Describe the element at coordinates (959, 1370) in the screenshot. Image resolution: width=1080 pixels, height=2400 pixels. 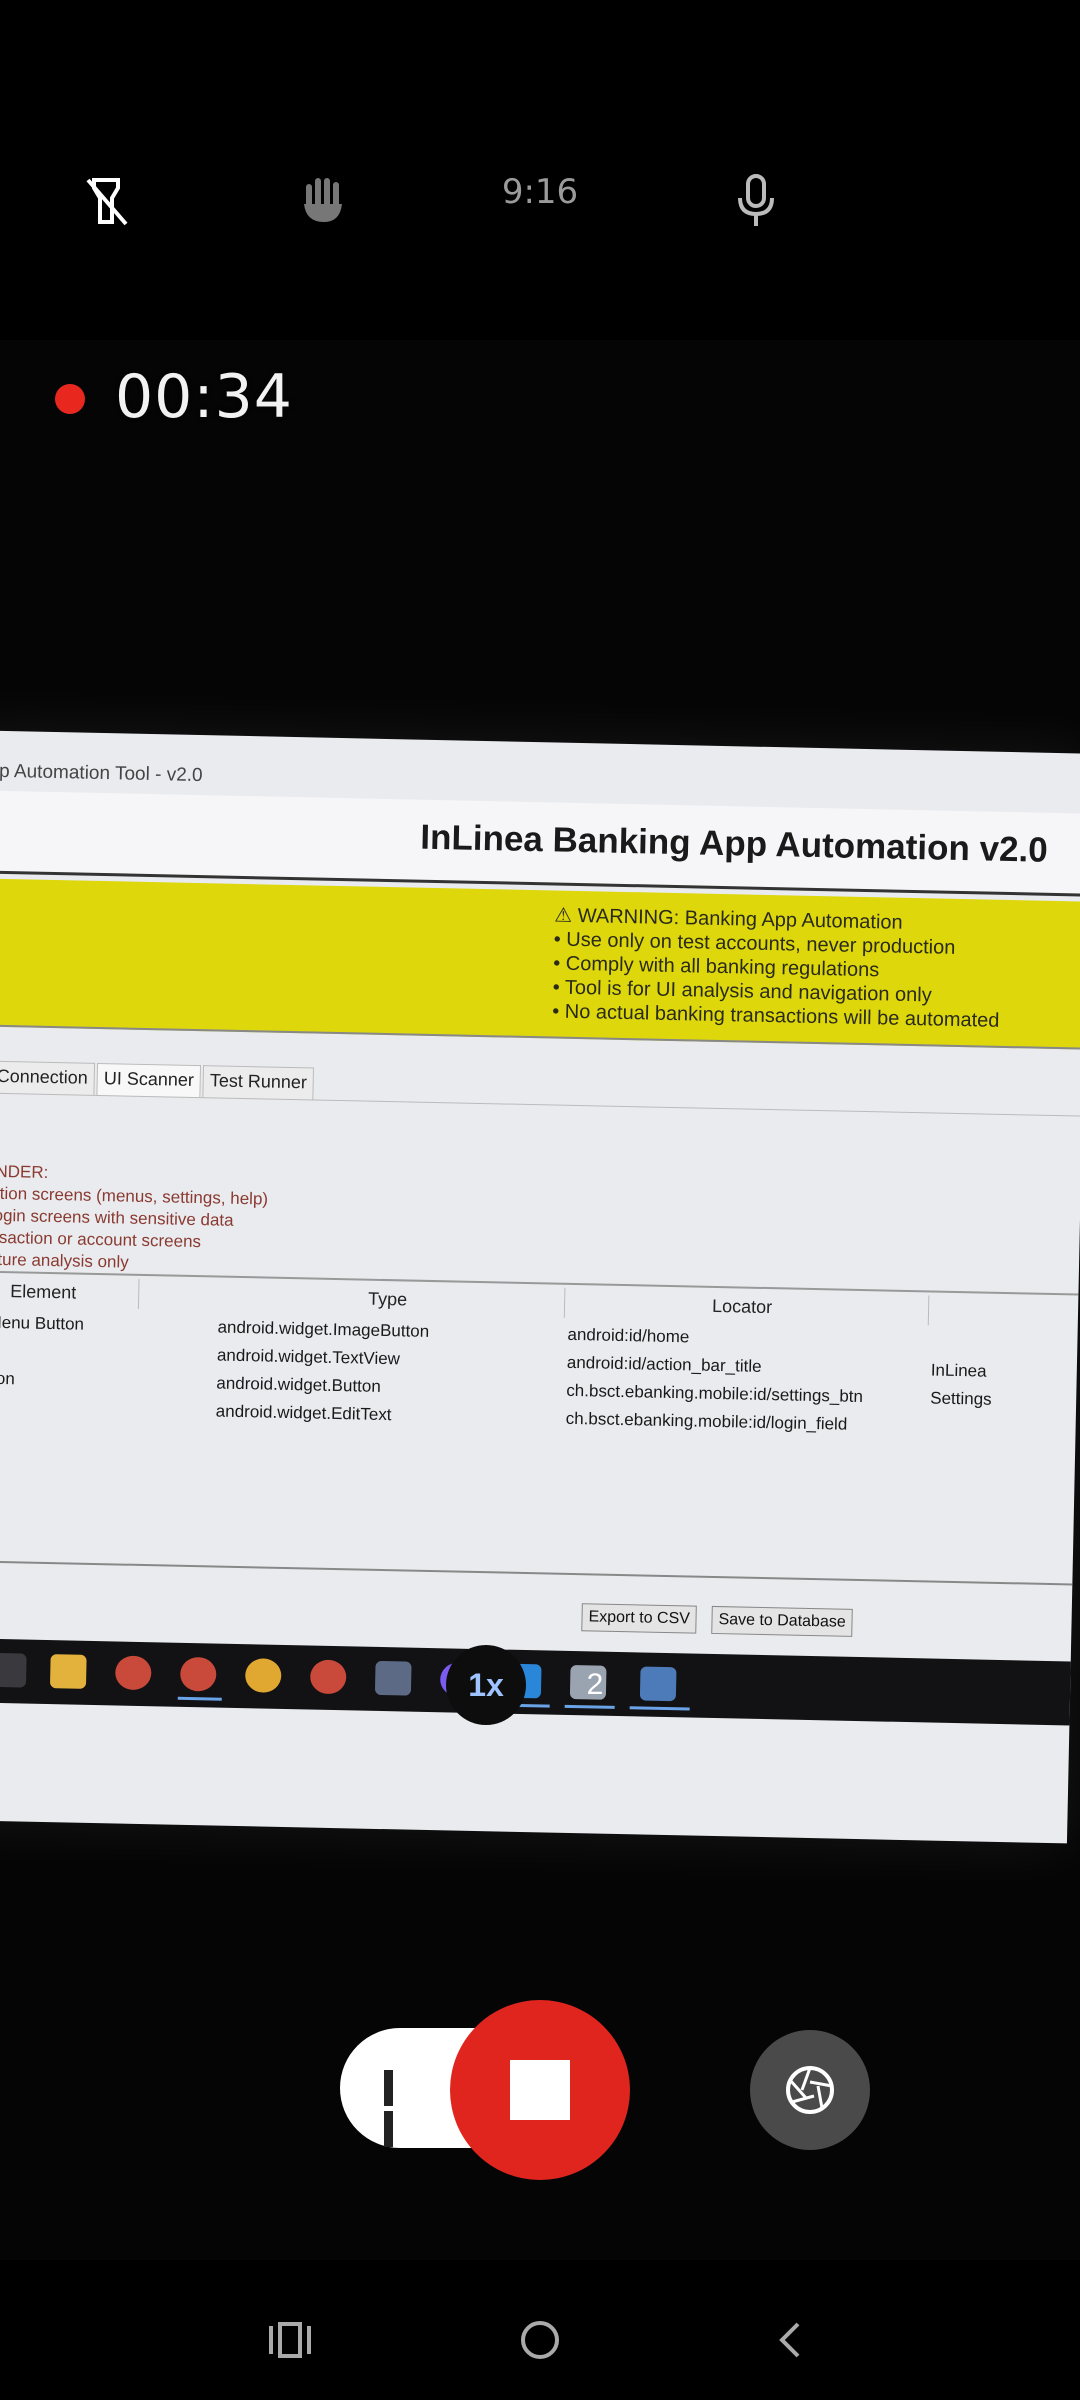
I see `table-cell-extra: InLinea` at that location.